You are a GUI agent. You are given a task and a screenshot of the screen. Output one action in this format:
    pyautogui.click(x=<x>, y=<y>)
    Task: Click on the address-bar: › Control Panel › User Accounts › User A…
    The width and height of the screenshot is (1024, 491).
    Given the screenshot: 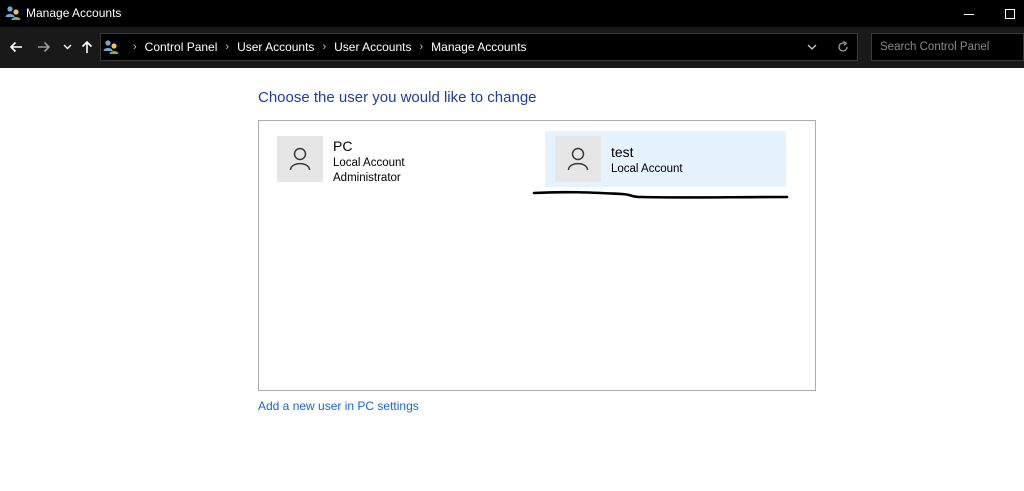 What is the action you would take?
    pyautogui.click(x=479, y=47)
    